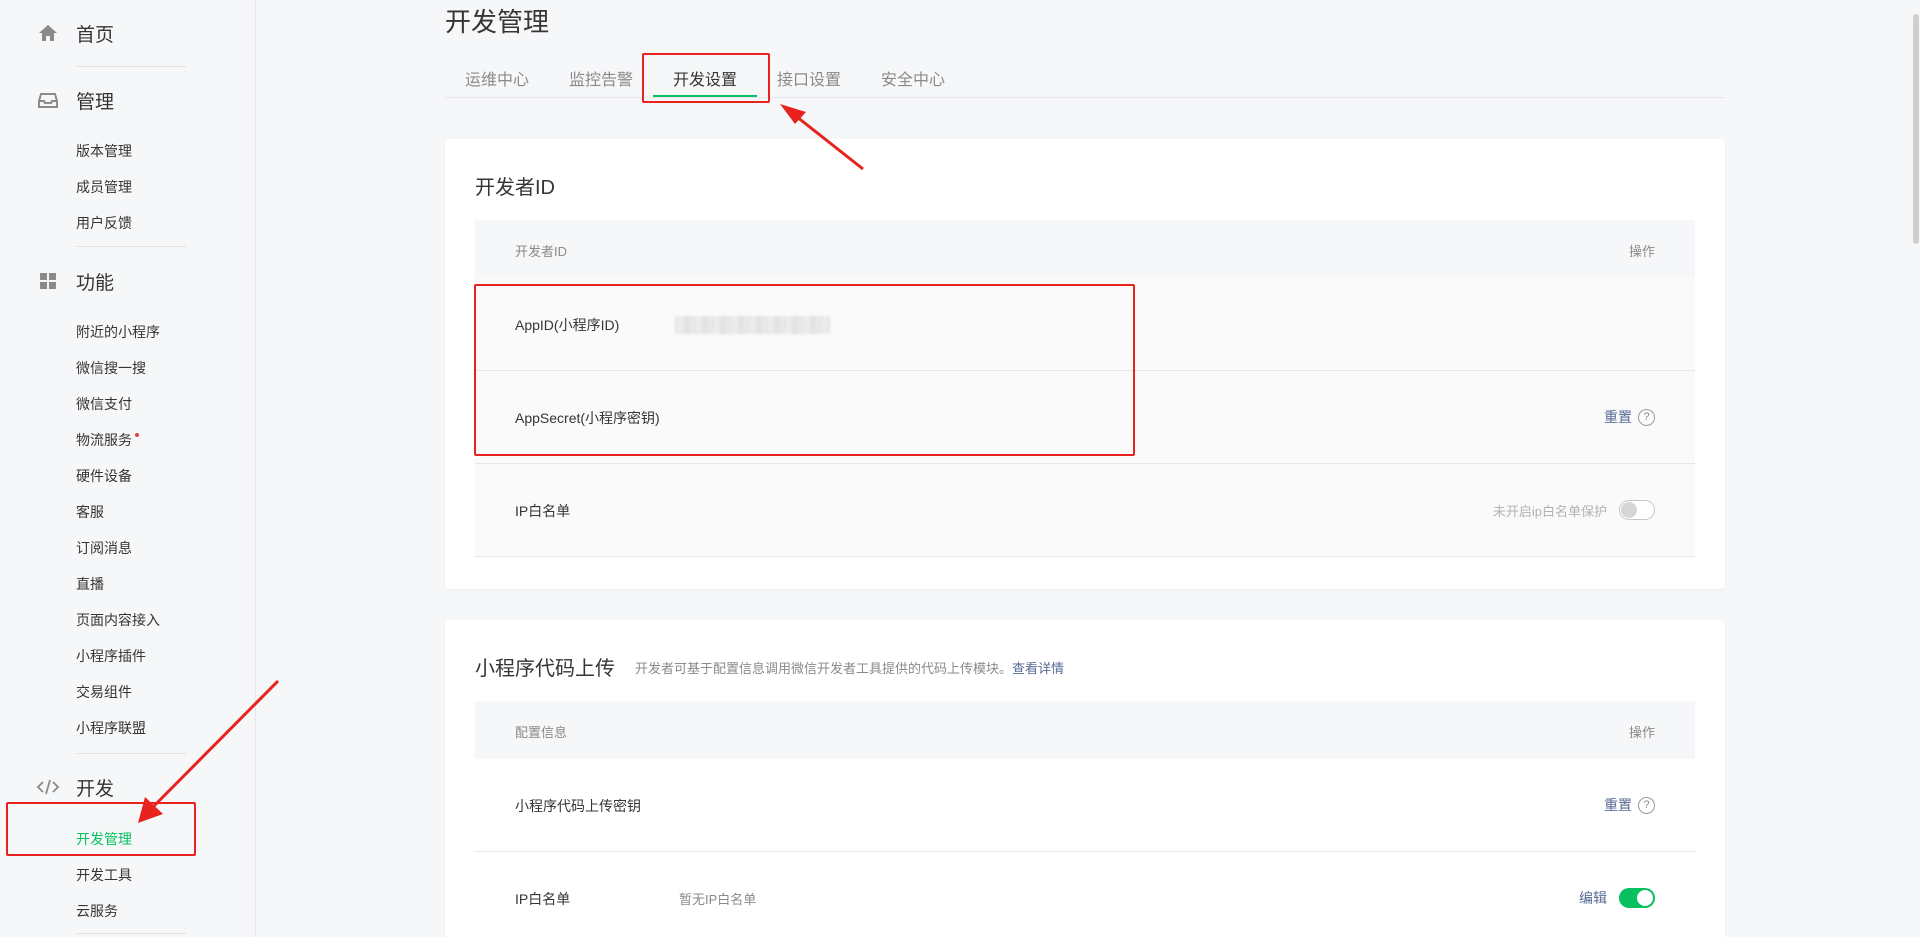 The height and width of the screenshot is (937, 1920). I want to click on ip-protection-toggle, so click(1637, 510).